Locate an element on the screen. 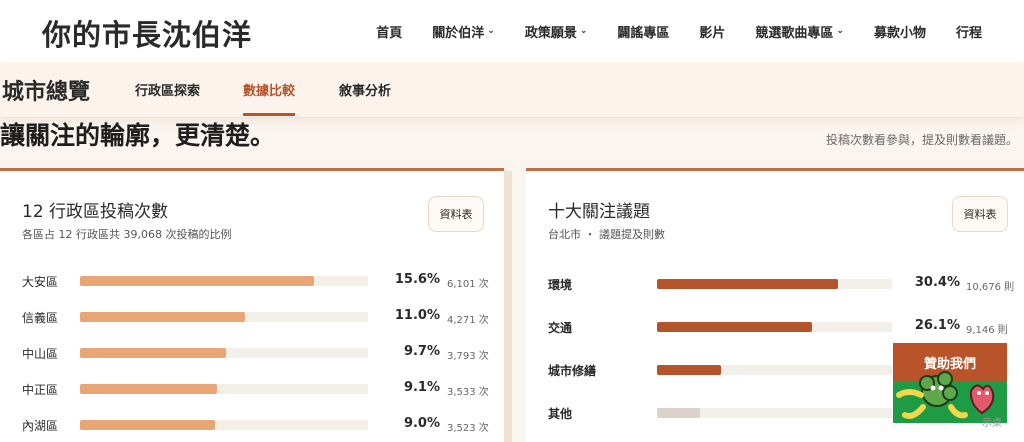 This screenshot has height=442, width=1024. bar-percent: 30.4% is located at coordinates (937, 282).